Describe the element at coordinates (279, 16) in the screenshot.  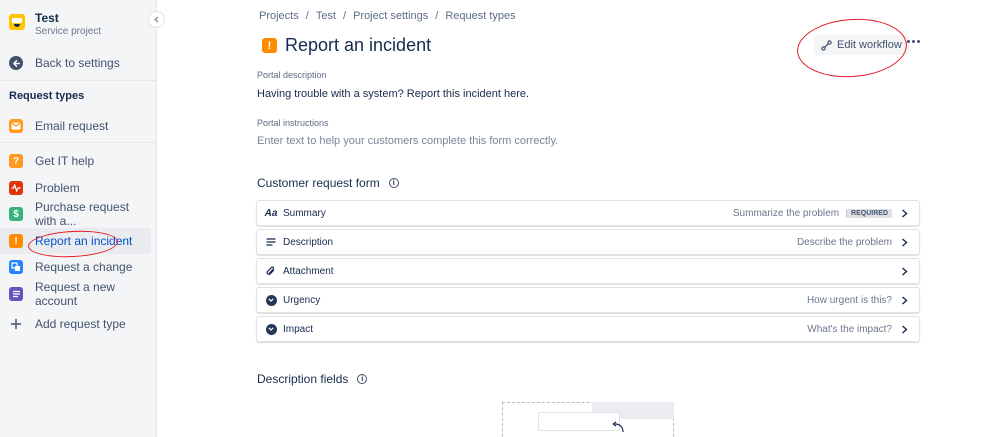
I see `breadcrumb-projects: Projects` at that location.